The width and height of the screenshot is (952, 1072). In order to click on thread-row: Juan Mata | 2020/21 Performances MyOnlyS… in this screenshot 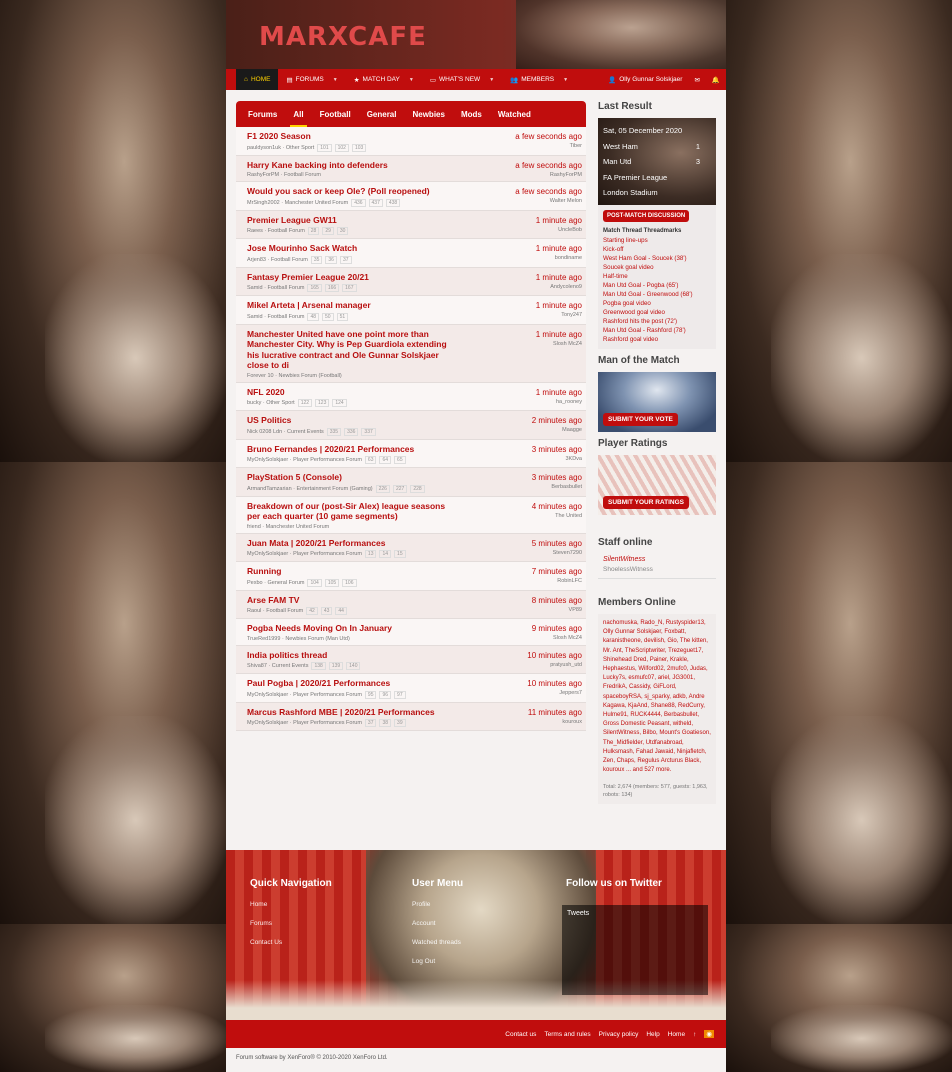, I will do `click(411, 547)`.